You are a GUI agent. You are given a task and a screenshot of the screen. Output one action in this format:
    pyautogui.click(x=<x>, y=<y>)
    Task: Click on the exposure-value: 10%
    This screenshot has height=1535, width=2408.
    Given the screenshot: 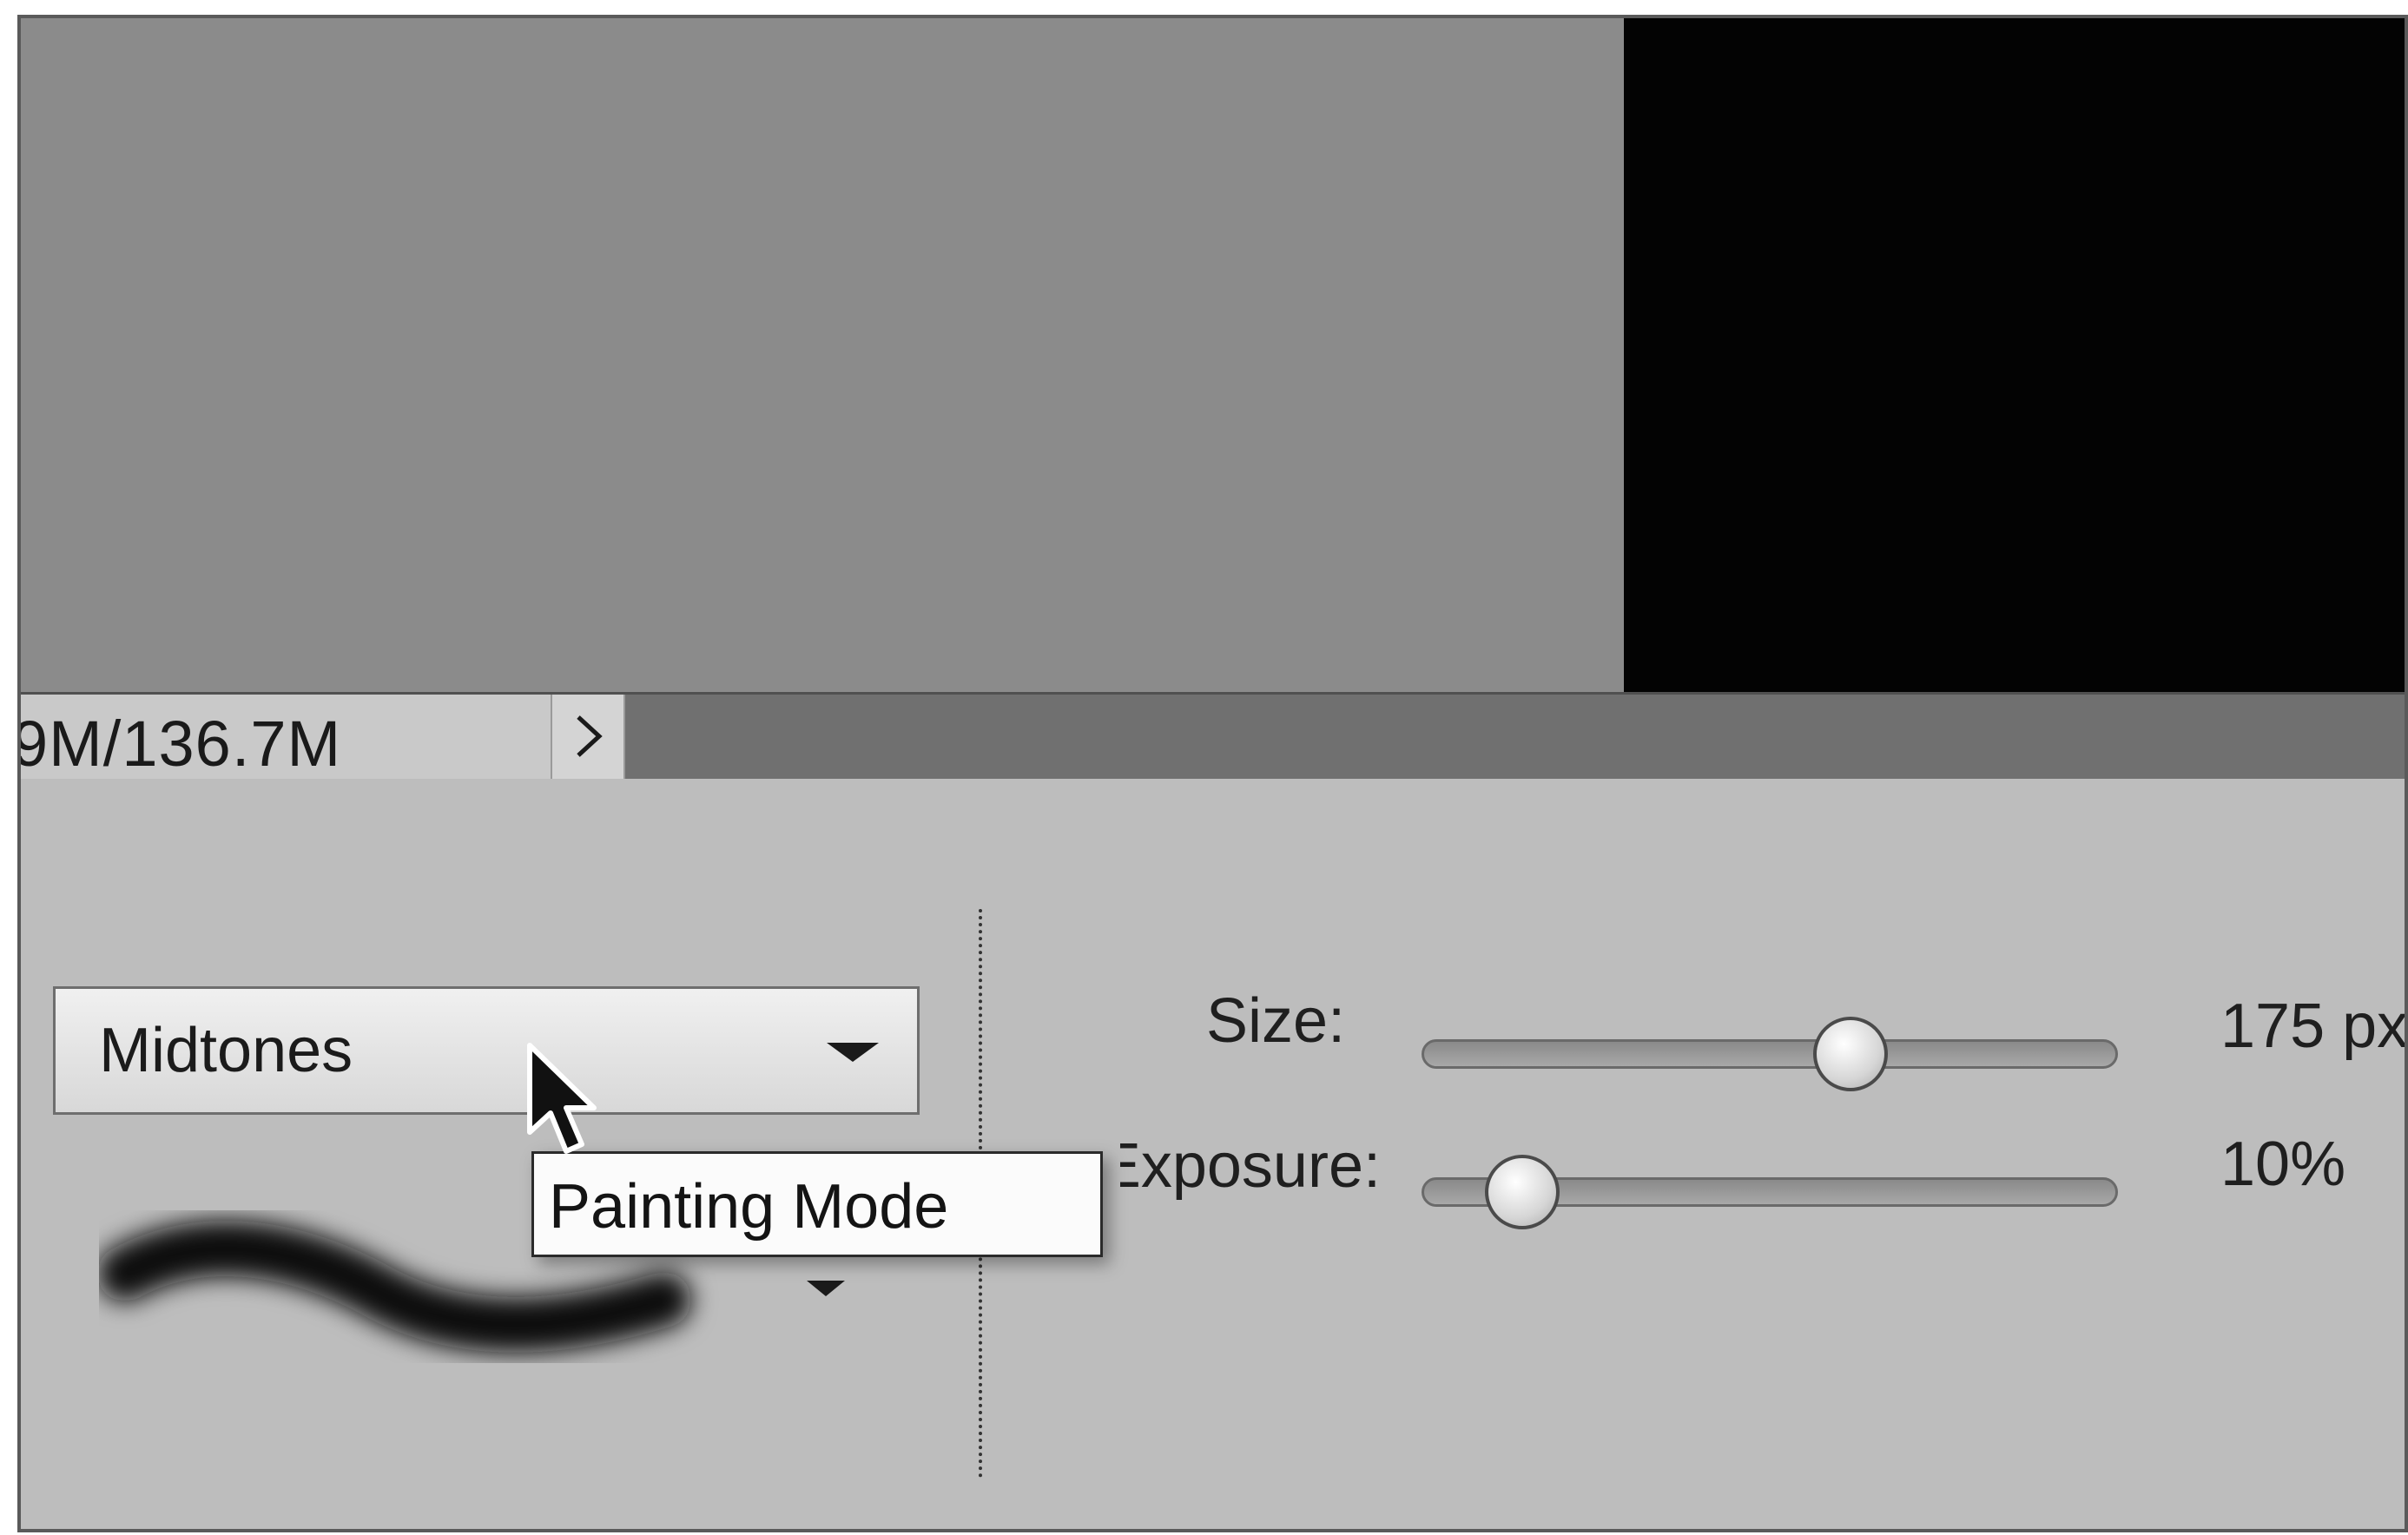 What is the action you would take?
    pyautogui.click(x=2282, y=1164)
    